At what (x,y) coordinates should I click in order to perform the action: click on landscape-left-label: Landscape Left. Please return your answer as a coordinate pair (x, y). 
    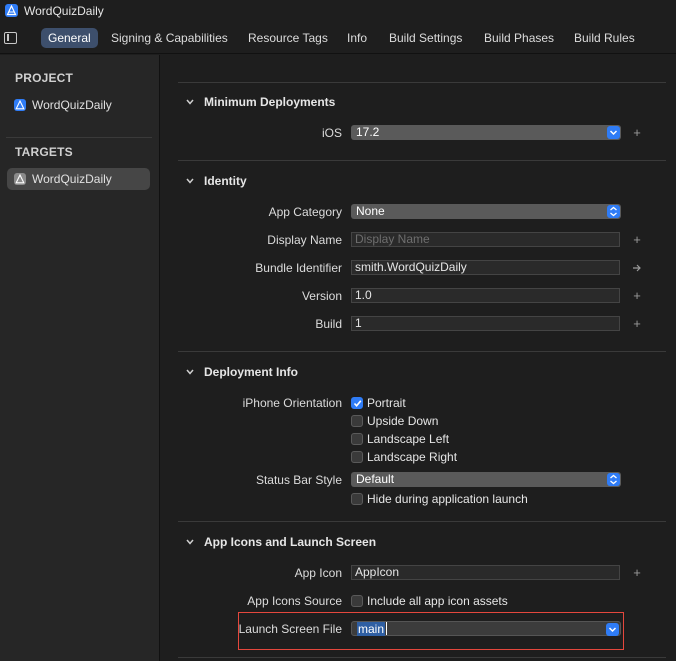
    Looking at the image, I should click on (408, 439).